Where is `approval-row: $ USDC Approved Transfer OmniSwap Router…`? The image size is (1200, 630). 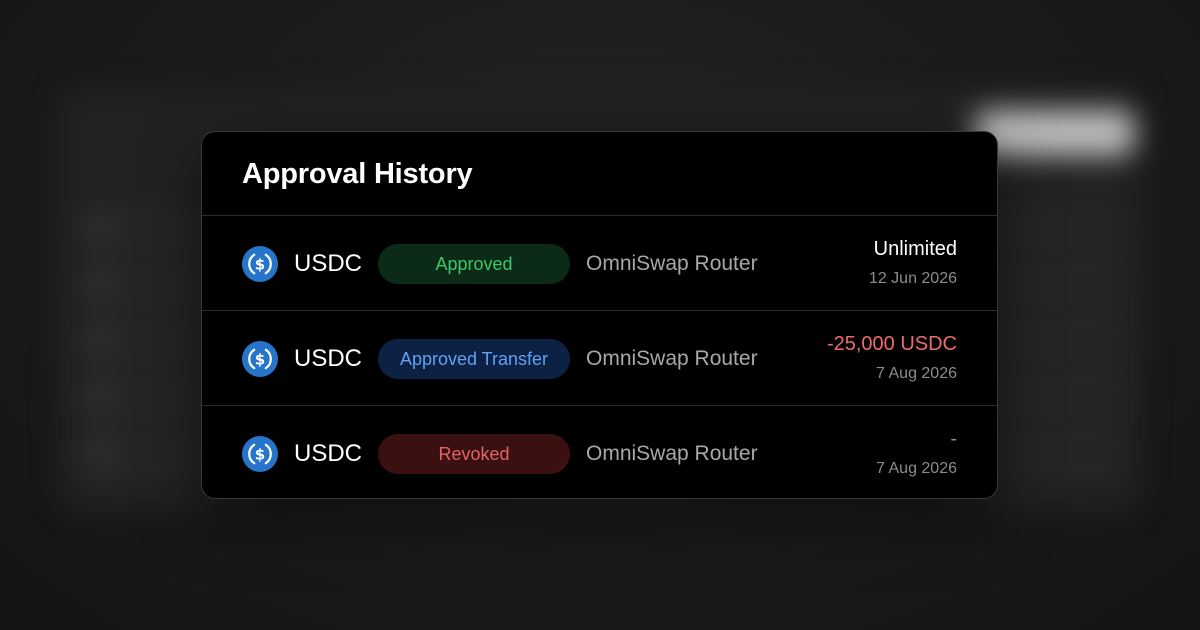 approval-row: $ USDC Approved Transfer OmniSwap Router… is located at coordinates (599, 358).